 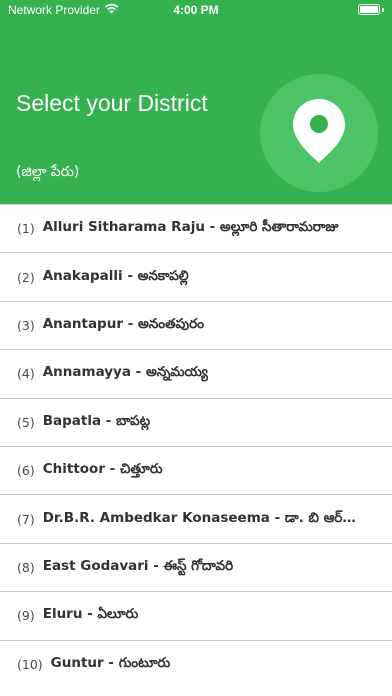 I want to click on district-name: Chittoor - చిత్తూరు, so click(x=102, y=469).